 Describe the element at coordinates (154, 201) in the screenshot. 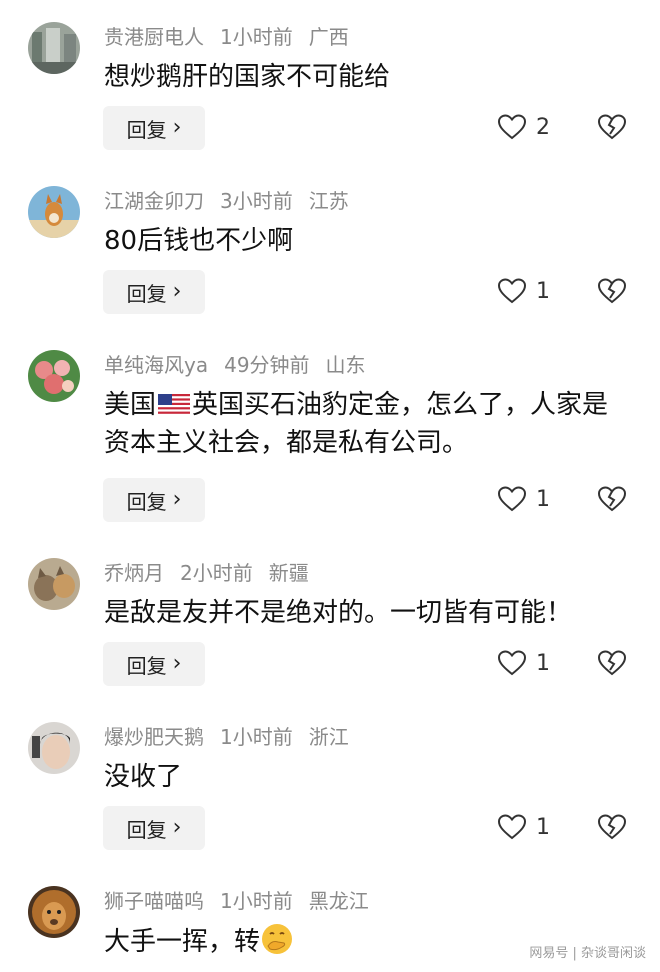

I see `username: 江湖金卯刀` at that location.